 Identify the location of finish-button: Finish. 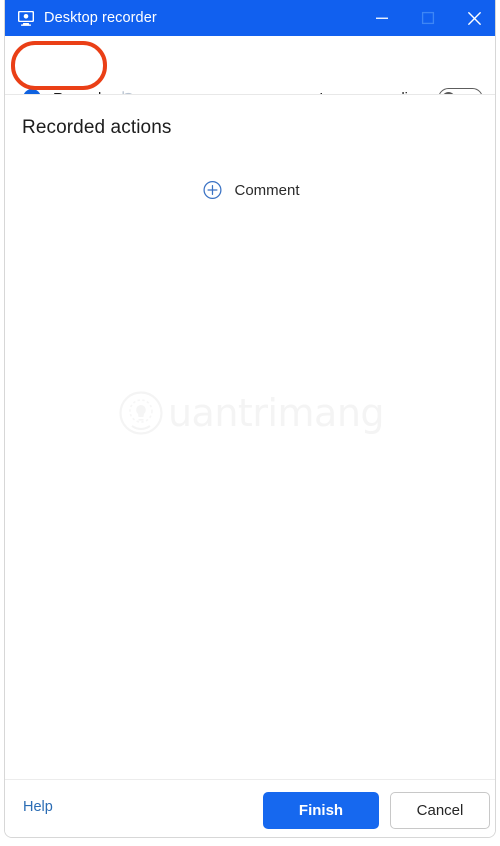
(321, 810).